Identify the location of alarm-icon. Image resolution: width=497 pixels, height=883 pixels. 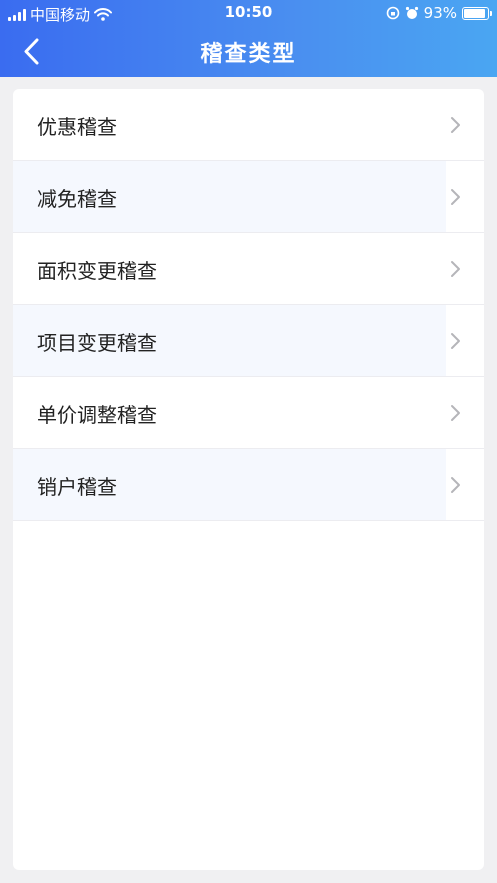
(411, 12).